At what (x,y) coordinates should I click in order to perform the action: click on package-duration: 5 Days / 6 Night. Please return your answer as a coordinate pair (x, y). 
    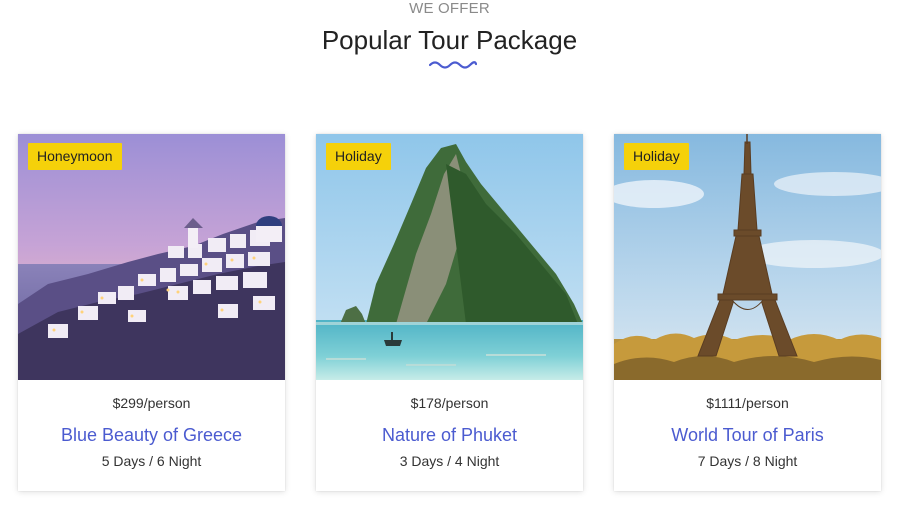
    Looking at the image, I should click on (151, 461).